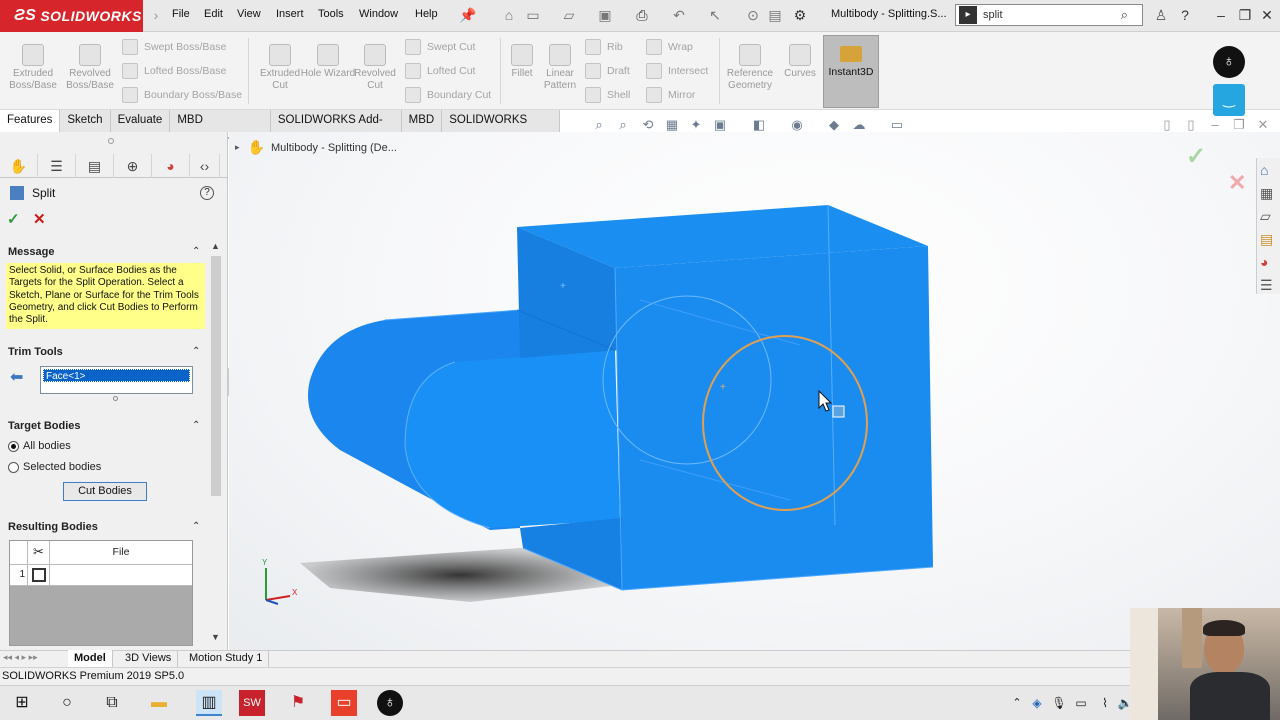  Describe the element at coordinates (1229, 100) in the screenshot. I see `smile-app-icon: ‿` at that location.